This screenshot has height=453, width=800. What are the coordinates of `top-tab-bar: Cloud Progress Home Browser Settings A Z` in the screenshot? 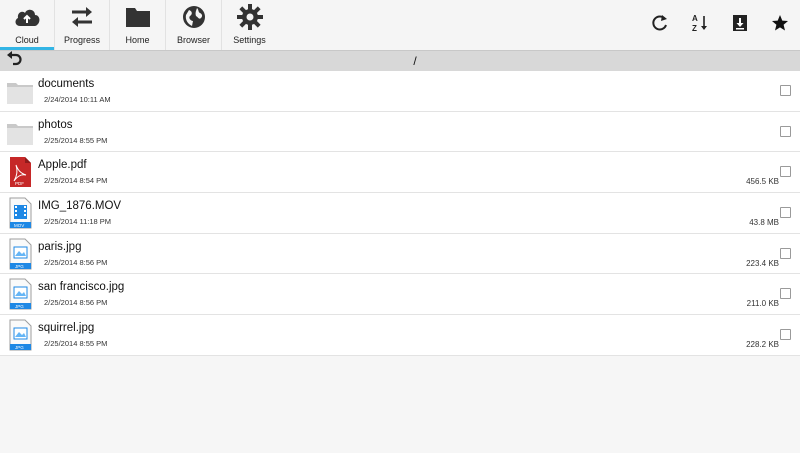 It's located at (400, 25).